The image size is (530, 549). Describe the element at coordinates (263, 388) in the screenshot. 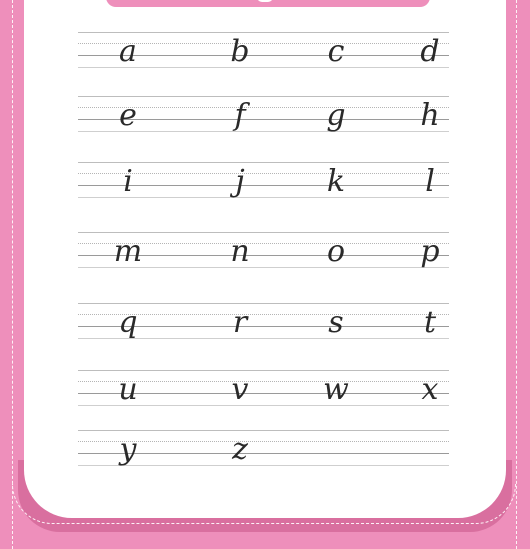

I see `letter-row: u v w x` at that location.